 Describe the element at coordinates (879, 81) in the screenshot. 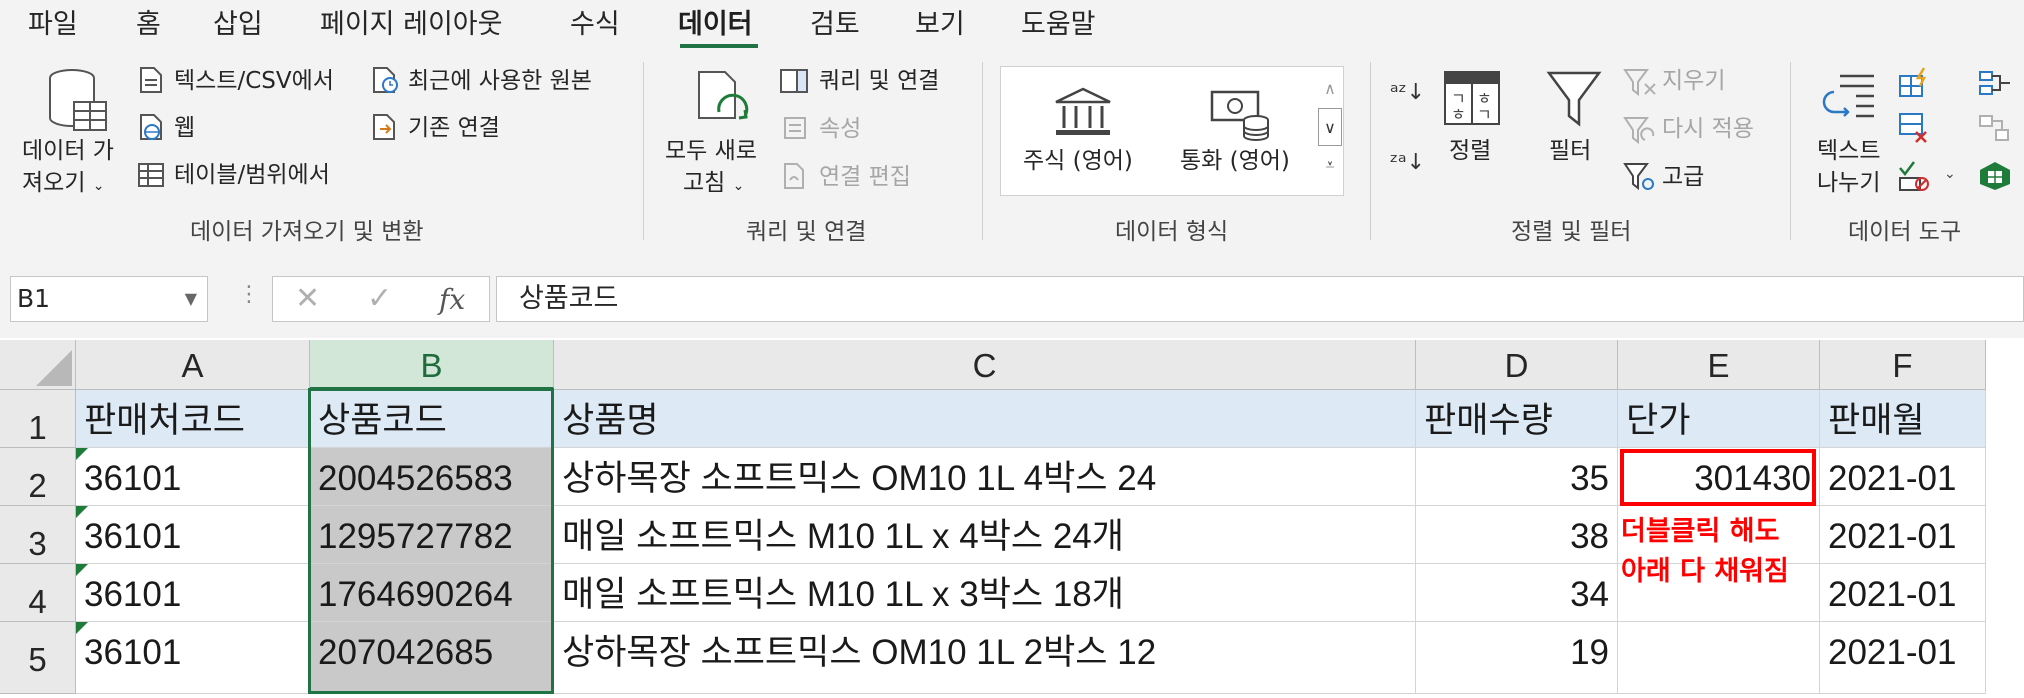

I see `queries-connections-label: 쿼리 및 연결` at that location.